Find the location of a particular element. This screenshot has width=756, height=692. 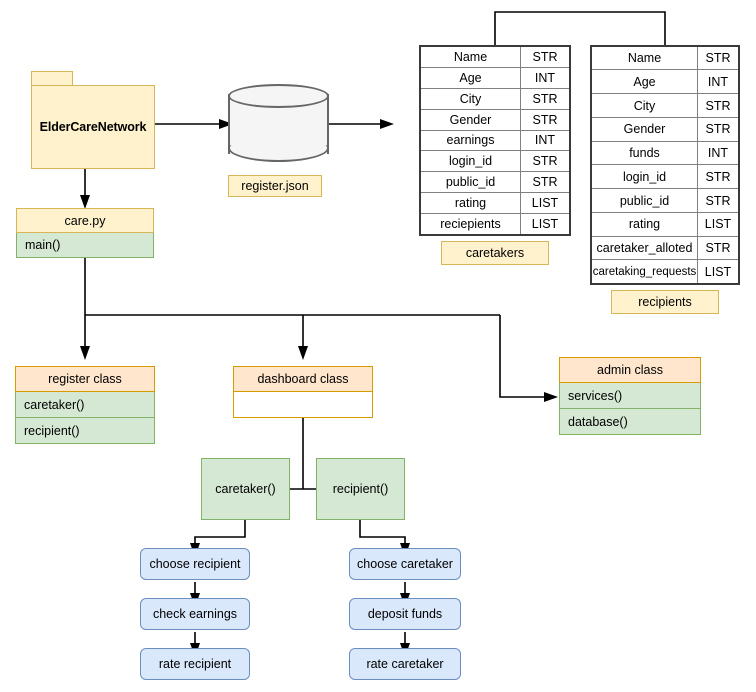

cylinder-top-ellipse is located at coordinates (278, 96).